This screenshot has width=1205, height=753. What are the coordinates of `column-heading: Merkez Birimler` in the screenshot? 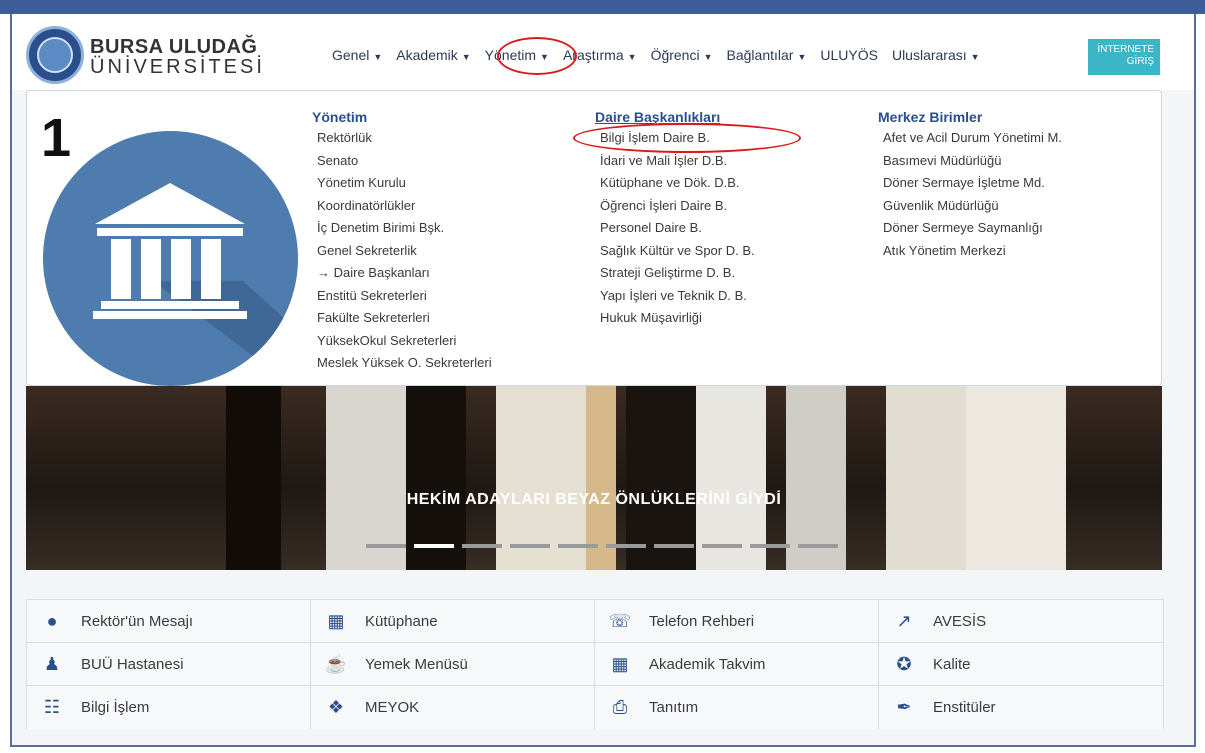 It's located at (930, 117).